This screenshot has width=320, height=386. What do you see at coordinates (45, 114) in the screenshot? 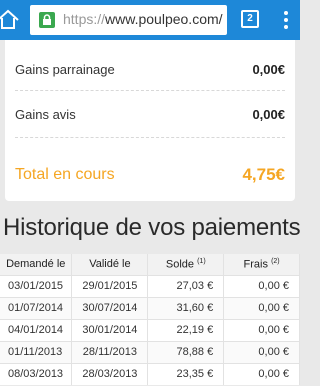
I see `summary-label: Gains avis` at bounding box center [45, 114].